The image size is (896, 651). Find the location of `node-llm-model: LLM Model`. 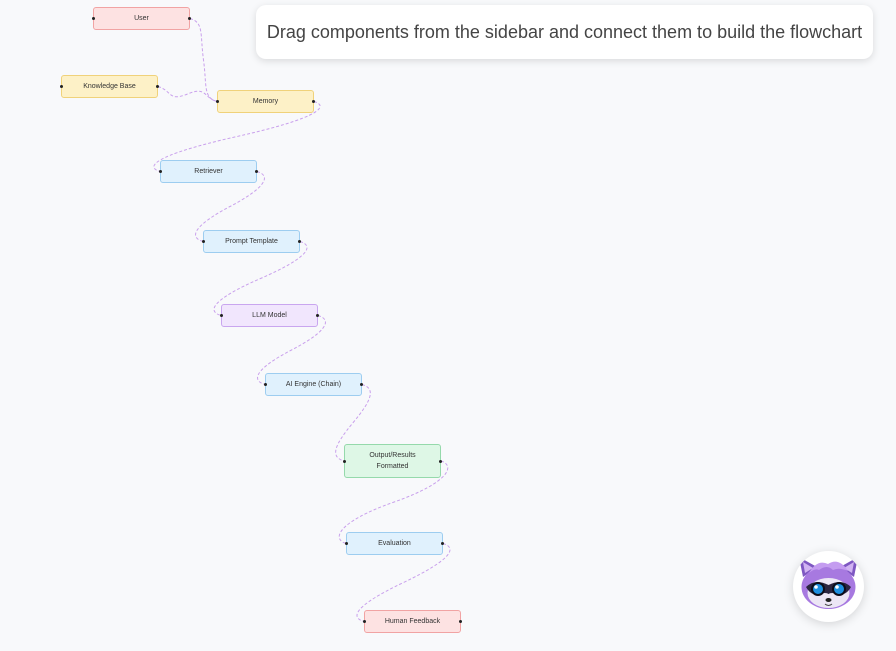

node-llm-model: LLM Model is located at coordinates (269, 315).